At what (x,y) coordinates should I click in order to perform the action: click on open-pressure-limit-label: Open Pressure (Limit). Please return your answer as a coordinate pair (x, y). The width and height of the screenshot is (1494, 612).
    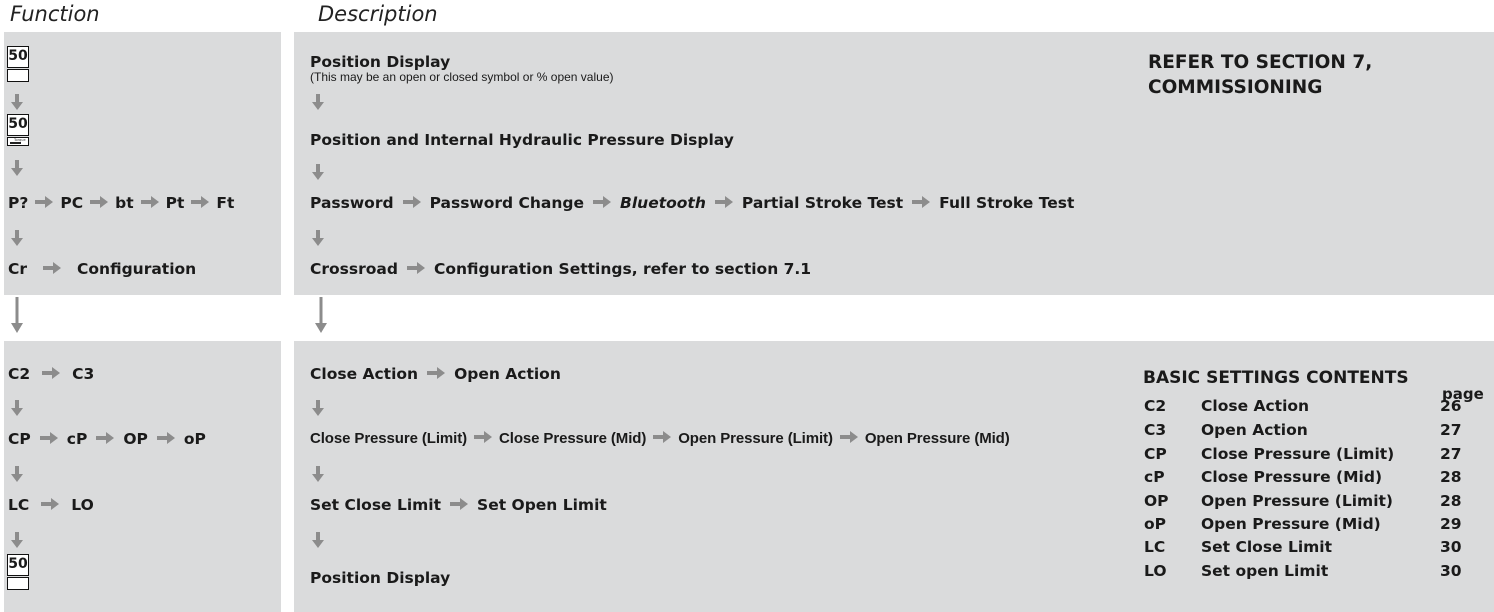
    Looking at the image, I should click on (755, 438).